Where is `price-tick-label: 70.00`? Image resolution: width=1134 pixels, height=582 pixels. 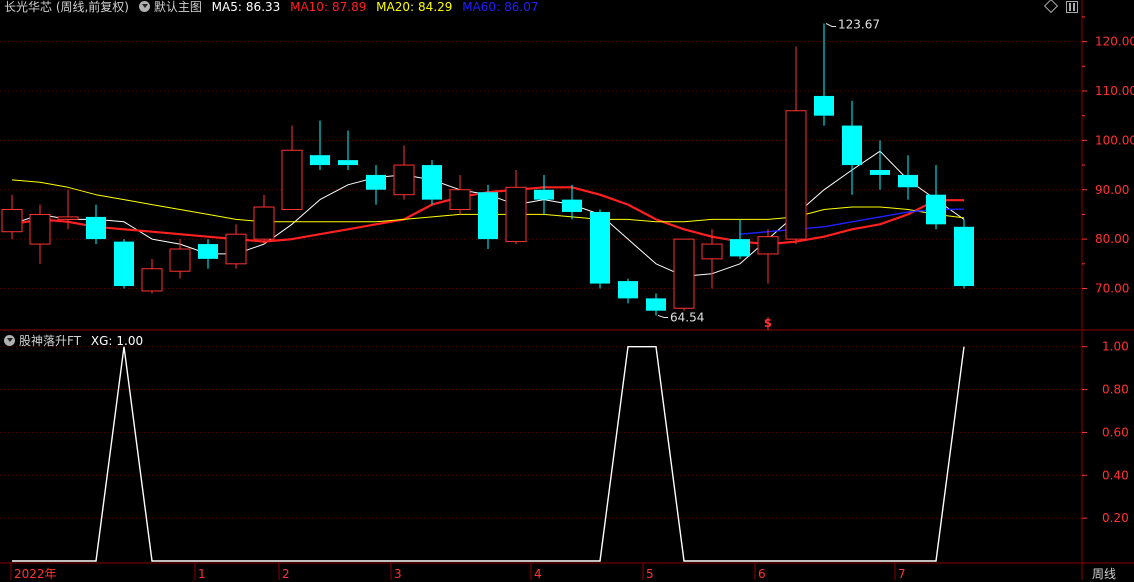 price-tick-label: 70.00 is located at coordinates (1112, 289).